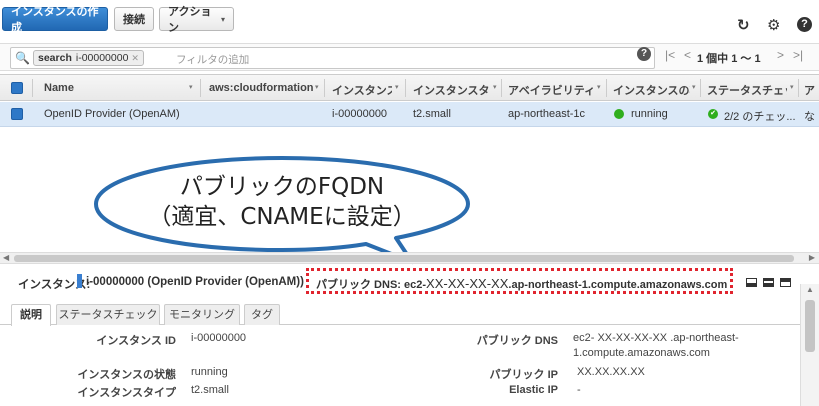  I want to click on detail-tabs: 説明 ステータスチェック モニタリング タグ, so click(400, 313).